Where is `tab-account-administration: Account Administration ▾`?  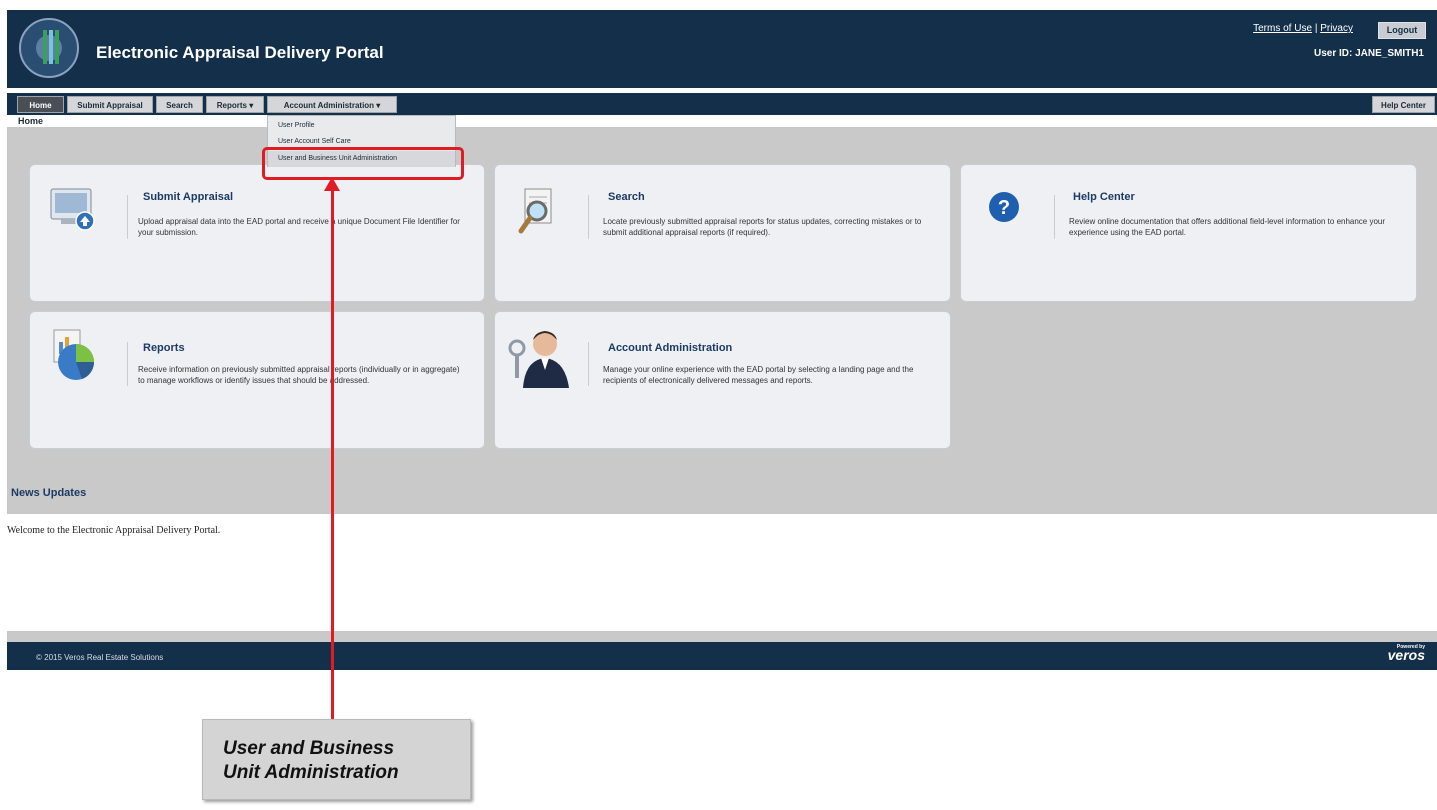 tab-account-administration: Account Administration ▾ is located at coordinates (332, 104).